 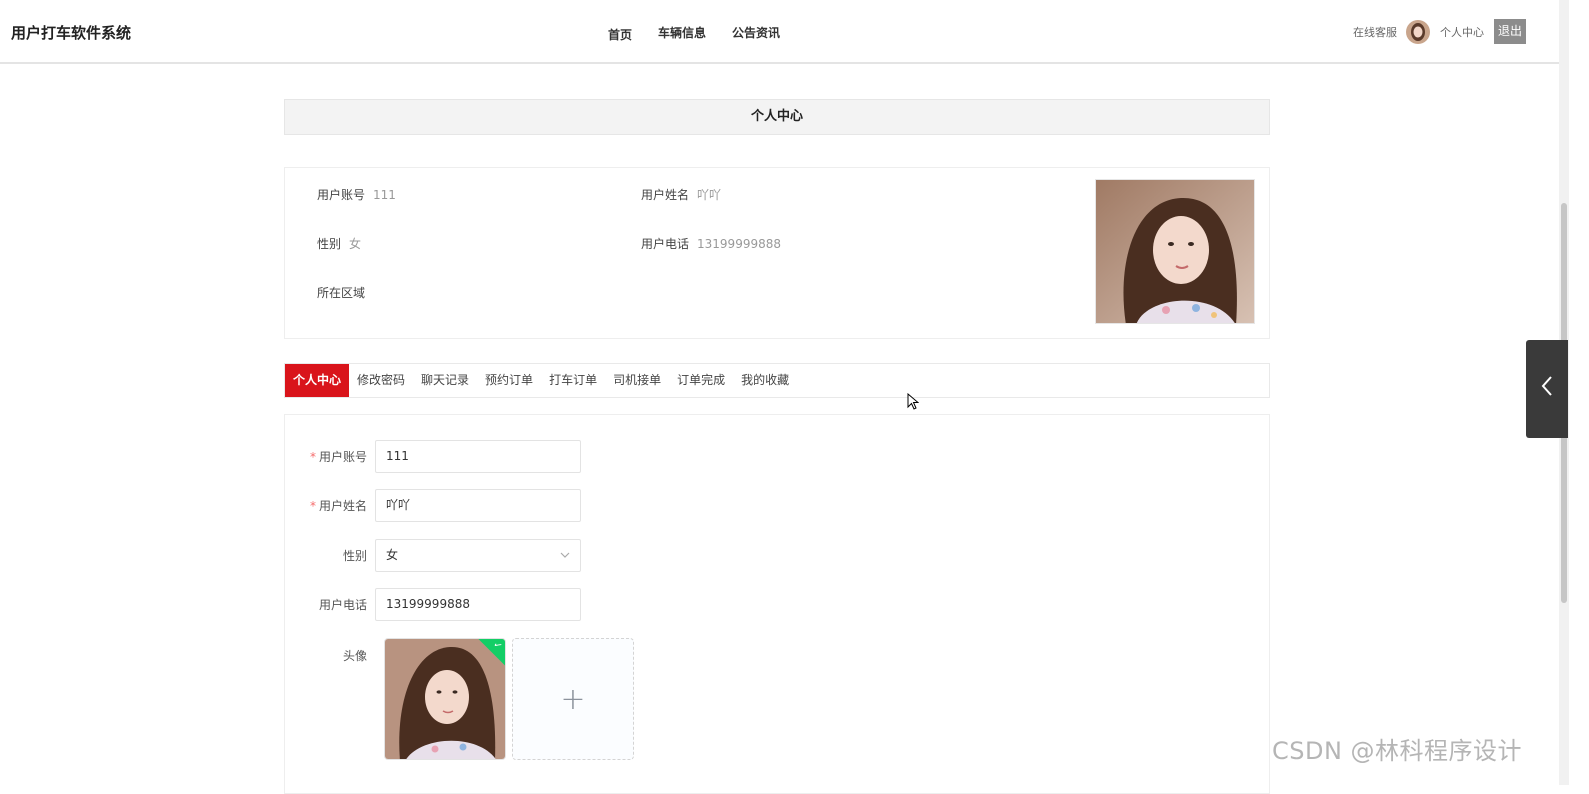 I want to click on tab-my-favorites: 我的收藏, so click(x=765, y=380).